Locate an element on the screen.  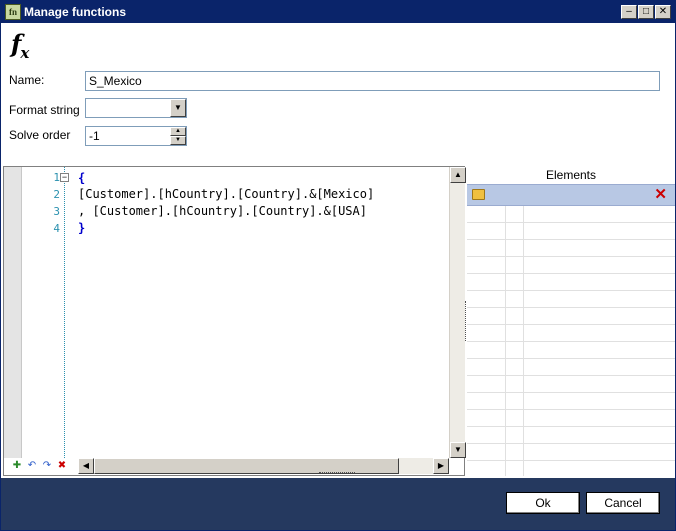
solve-order-stepper: -1 ▲ ▼ is located at coordinates (136, 136).